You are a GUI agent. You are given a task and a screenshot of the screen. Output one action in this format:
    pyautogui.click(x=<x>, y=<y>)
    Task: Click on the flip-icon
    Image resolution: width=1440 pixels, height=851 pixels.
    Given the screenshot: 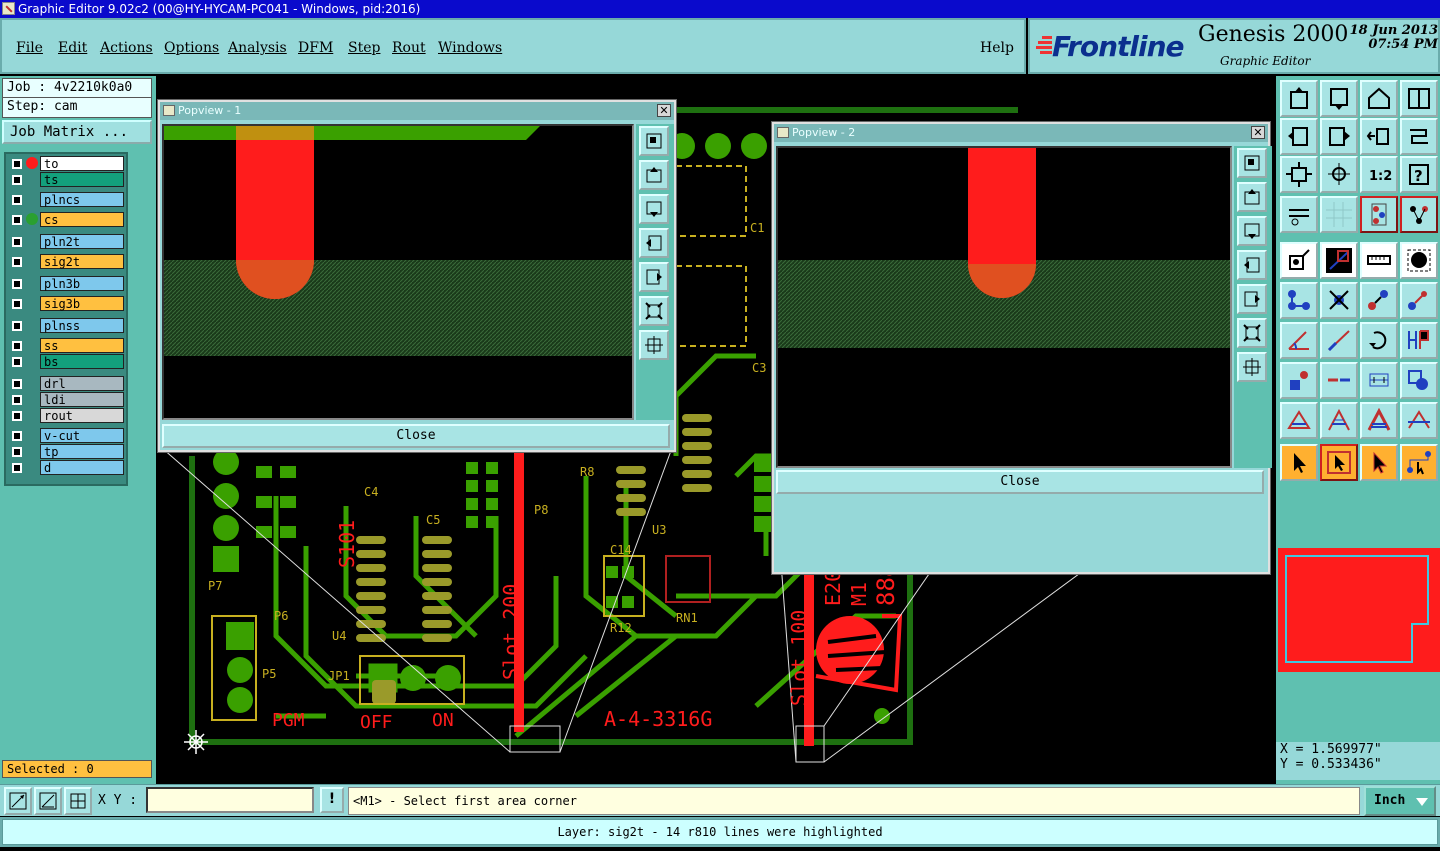 What is the action you would take?
    pyautogui.click(x=1419, y=136)
    